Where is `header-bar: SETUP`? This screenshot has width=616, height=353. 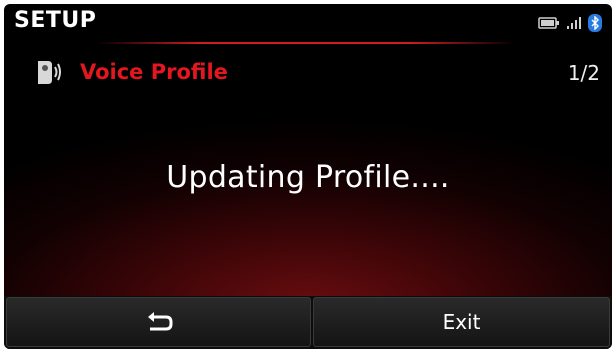 header-bar: SETUP is located at coordinates (308, 26).